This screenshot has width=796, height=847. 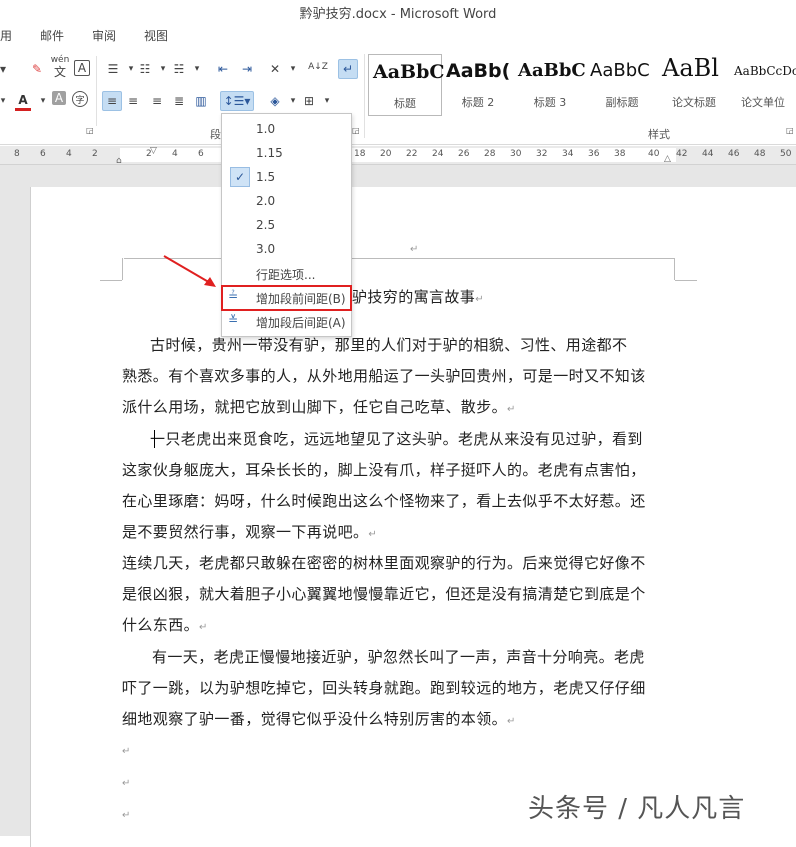 I want to click on clear-format-icon: ✎, so click(x=37, y=69).